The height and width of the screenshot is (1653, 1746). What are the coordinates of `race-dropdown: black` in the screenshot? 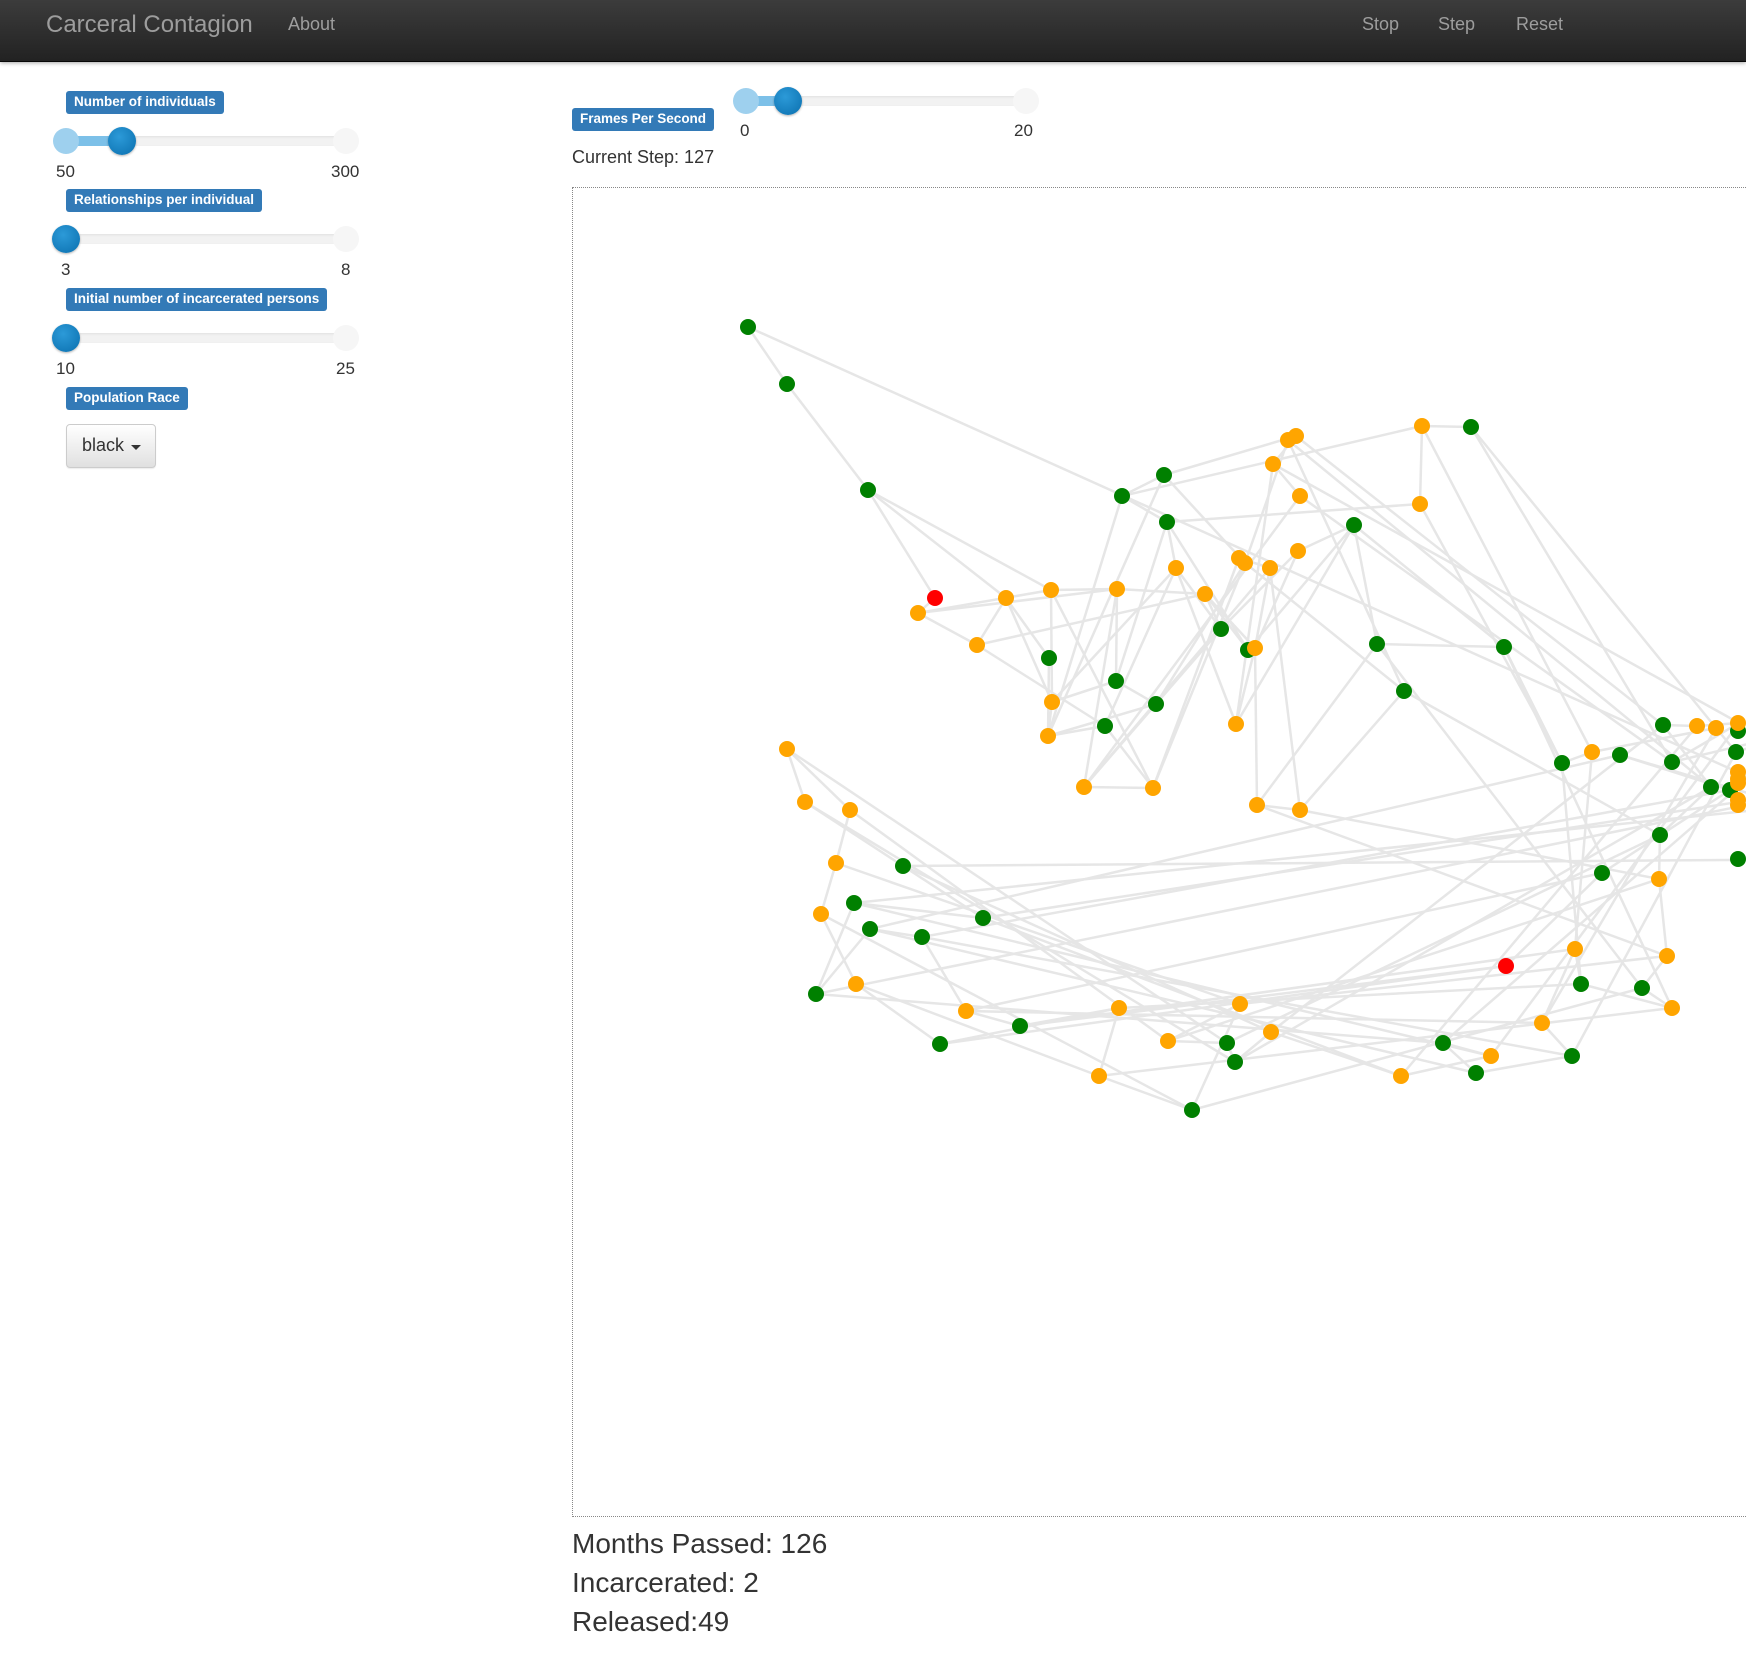 It's located at (111, 446).